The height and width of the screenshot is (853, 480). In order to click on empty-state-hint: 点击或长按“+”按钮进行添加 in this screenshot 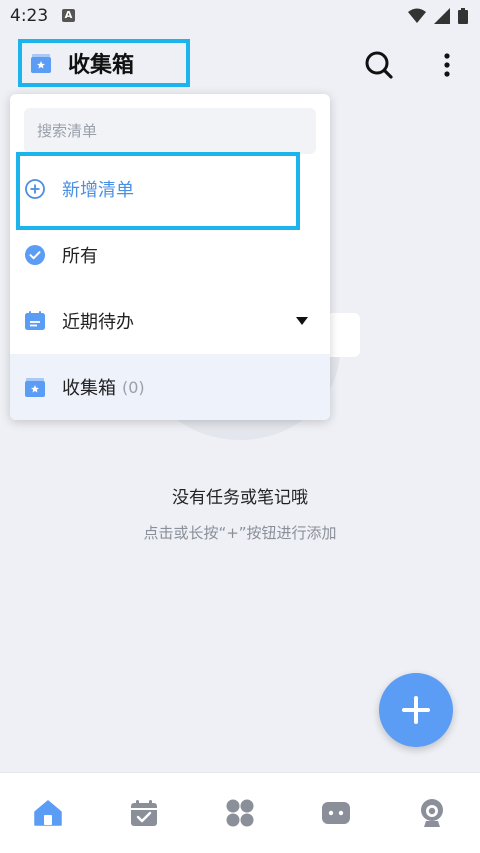, I will do `click(240, 533)`.